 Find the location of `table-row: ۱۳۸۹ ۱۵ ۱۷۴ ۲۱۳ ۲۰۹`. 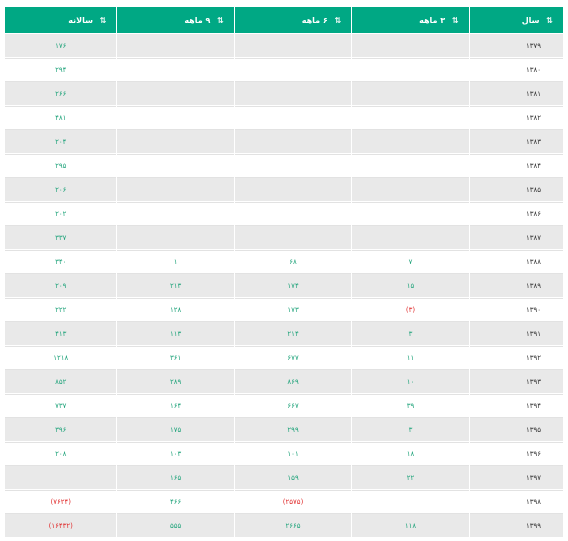

table-row: ۱۳۸۹ ۱۵ ۱۷۴ ۲۱۳ ۲۰۹ is located at coordinates (284, 286).